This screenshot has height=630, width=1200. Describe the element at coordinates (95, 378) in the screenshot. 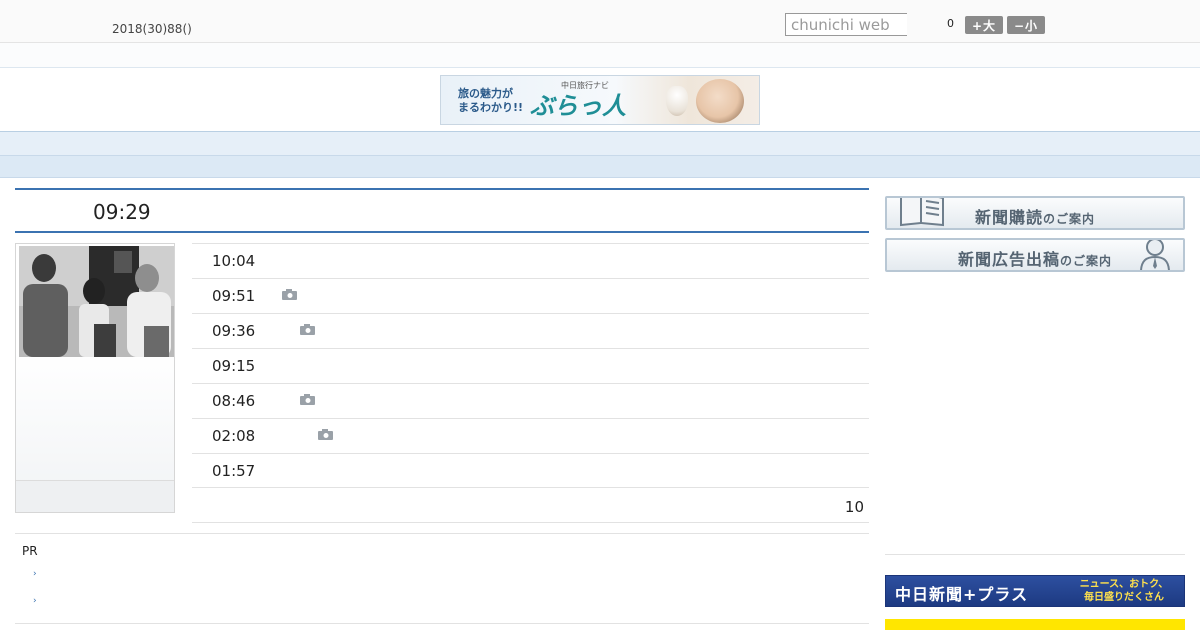

I see `photo-panel` at that location.